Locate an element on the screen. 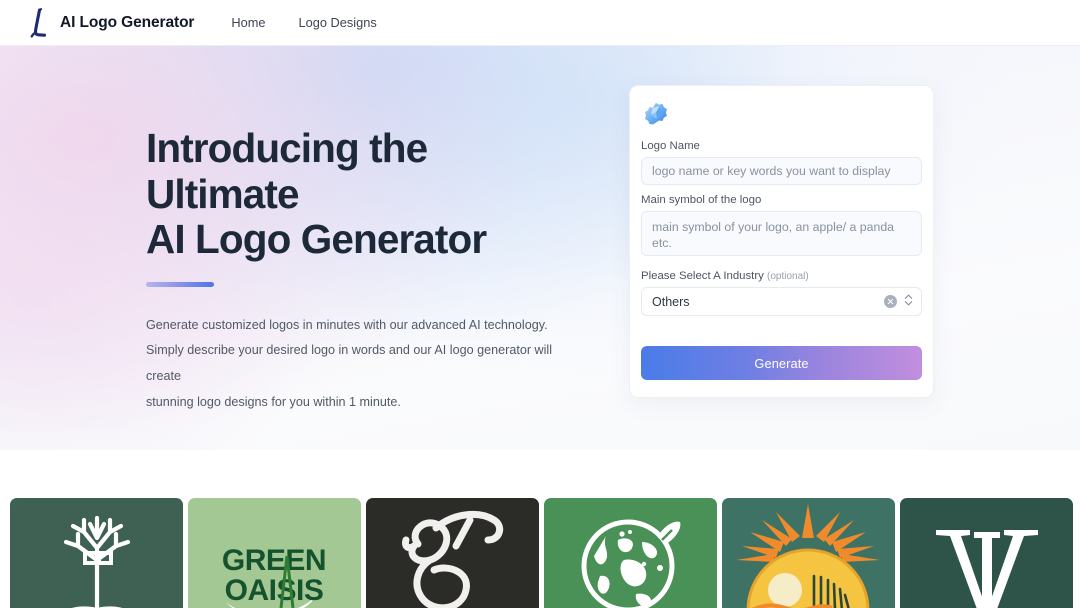 This screenshot has height=608, width=1080. hero-title-line-2: Ultimate is located at coordinates (222, 193).